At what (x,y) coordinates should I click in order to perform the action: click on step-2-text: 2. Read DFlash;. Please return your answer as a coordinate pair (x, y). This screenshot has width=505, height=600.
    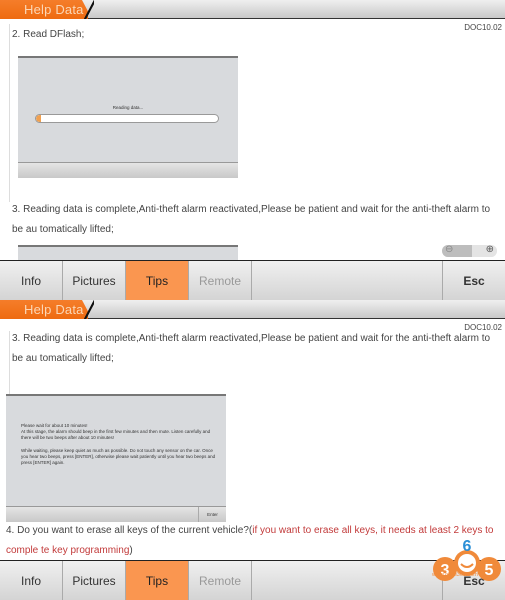
    Looking at the image, I should click on (48, 34).